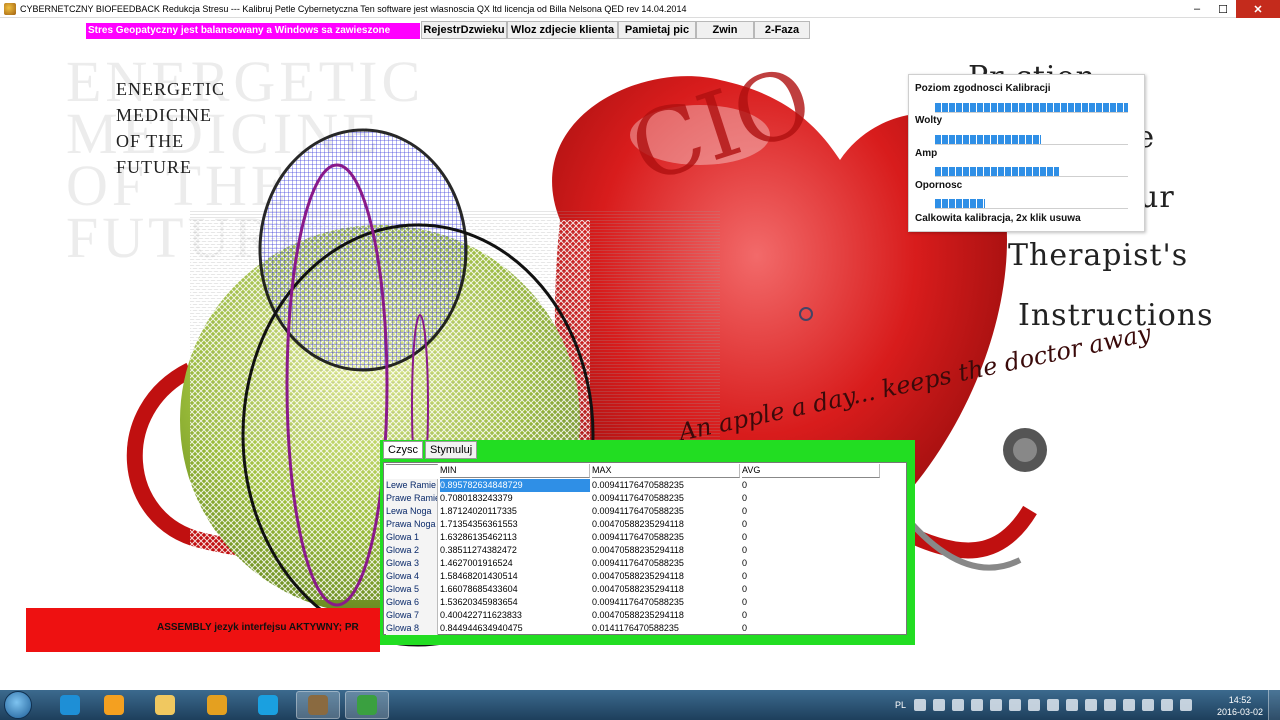 This screenshot has height=720, width=1280. Describe the element at coordinates (640, 705) in the screenshot. I see `taskbar: PL 14:52 2016-03-02` at that location.